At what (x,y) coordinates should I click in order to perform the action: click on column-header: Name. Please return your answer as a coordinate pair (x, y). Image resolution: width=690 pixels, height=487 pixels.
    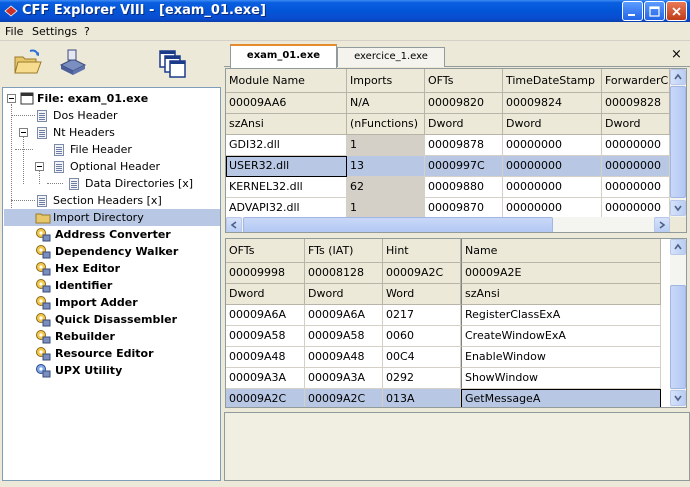
    Looking at the image, I should click on (561, 251).